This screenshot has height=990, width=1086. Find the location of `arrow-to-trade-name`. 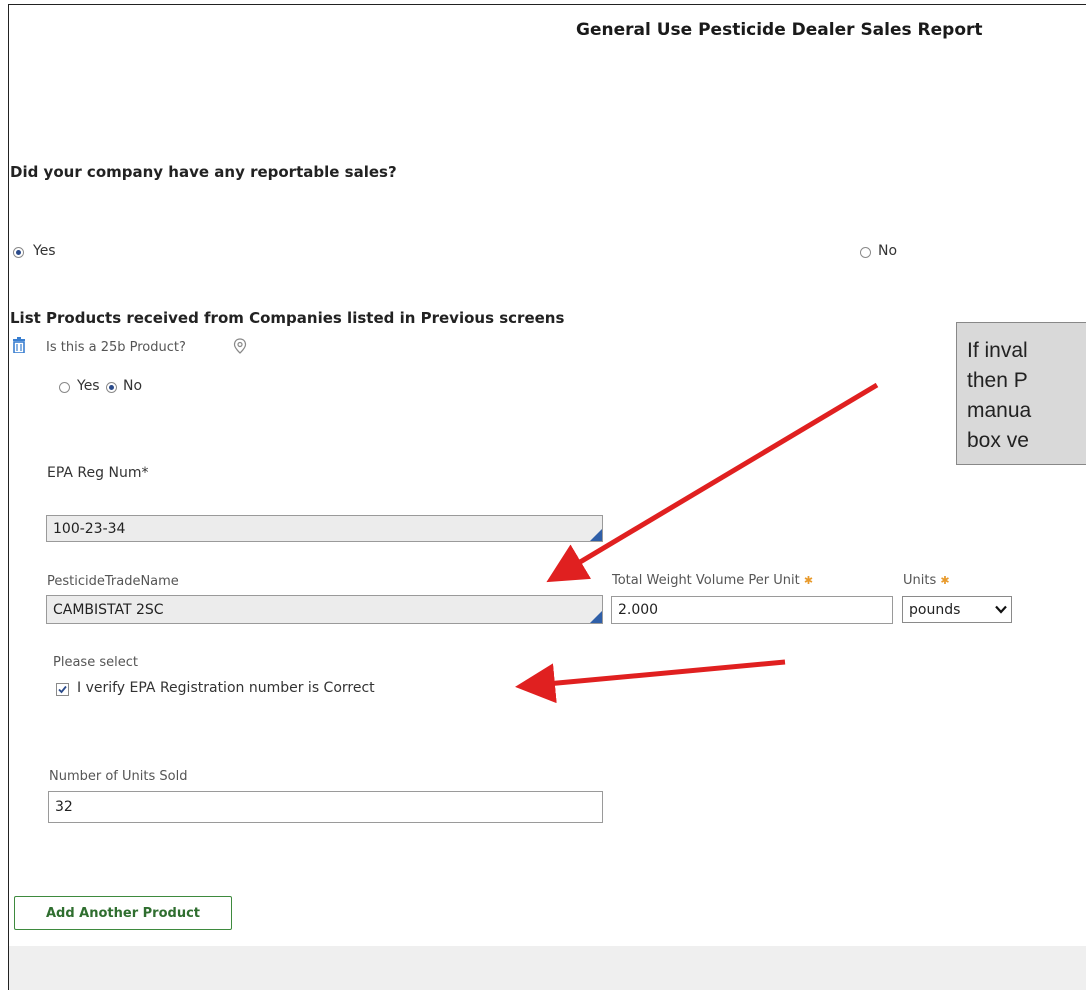

arrow-to-trade-name is located at coordinates (712, 482).